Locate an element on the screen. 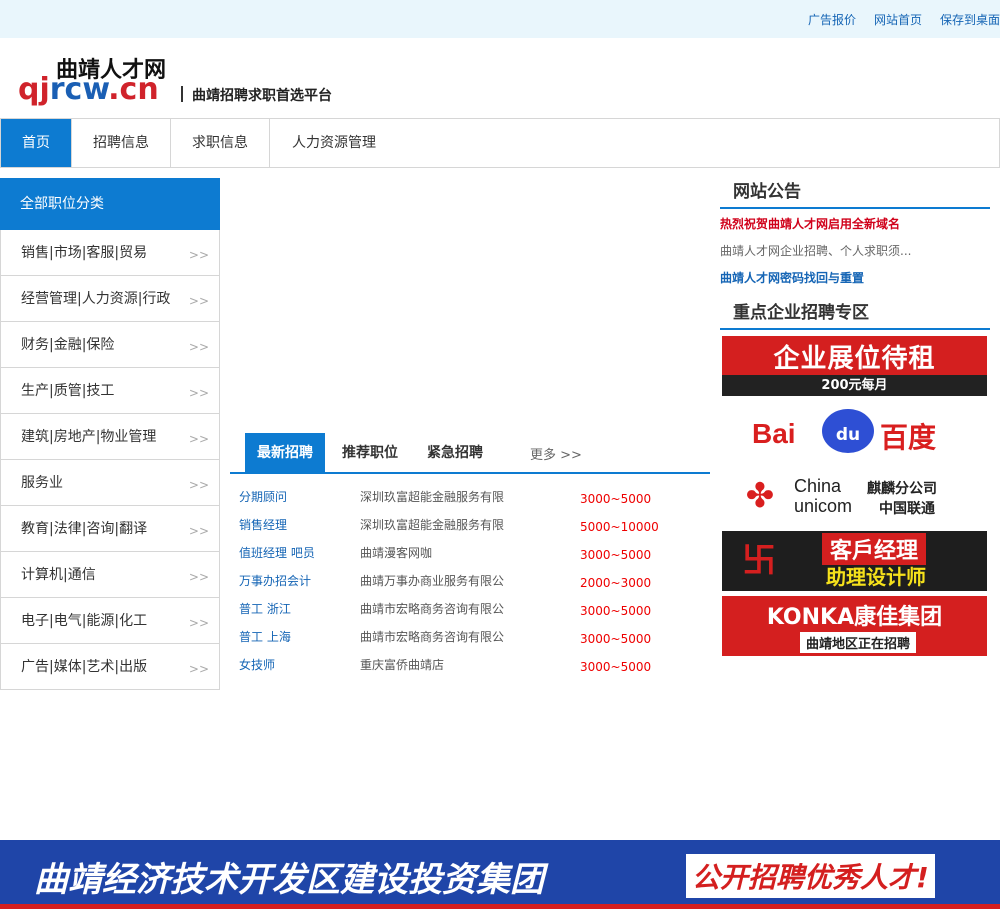 The height and width of the screenshot is (909, 1000). baidu-logo-latin: Bai is located at coordinates (774, 433).